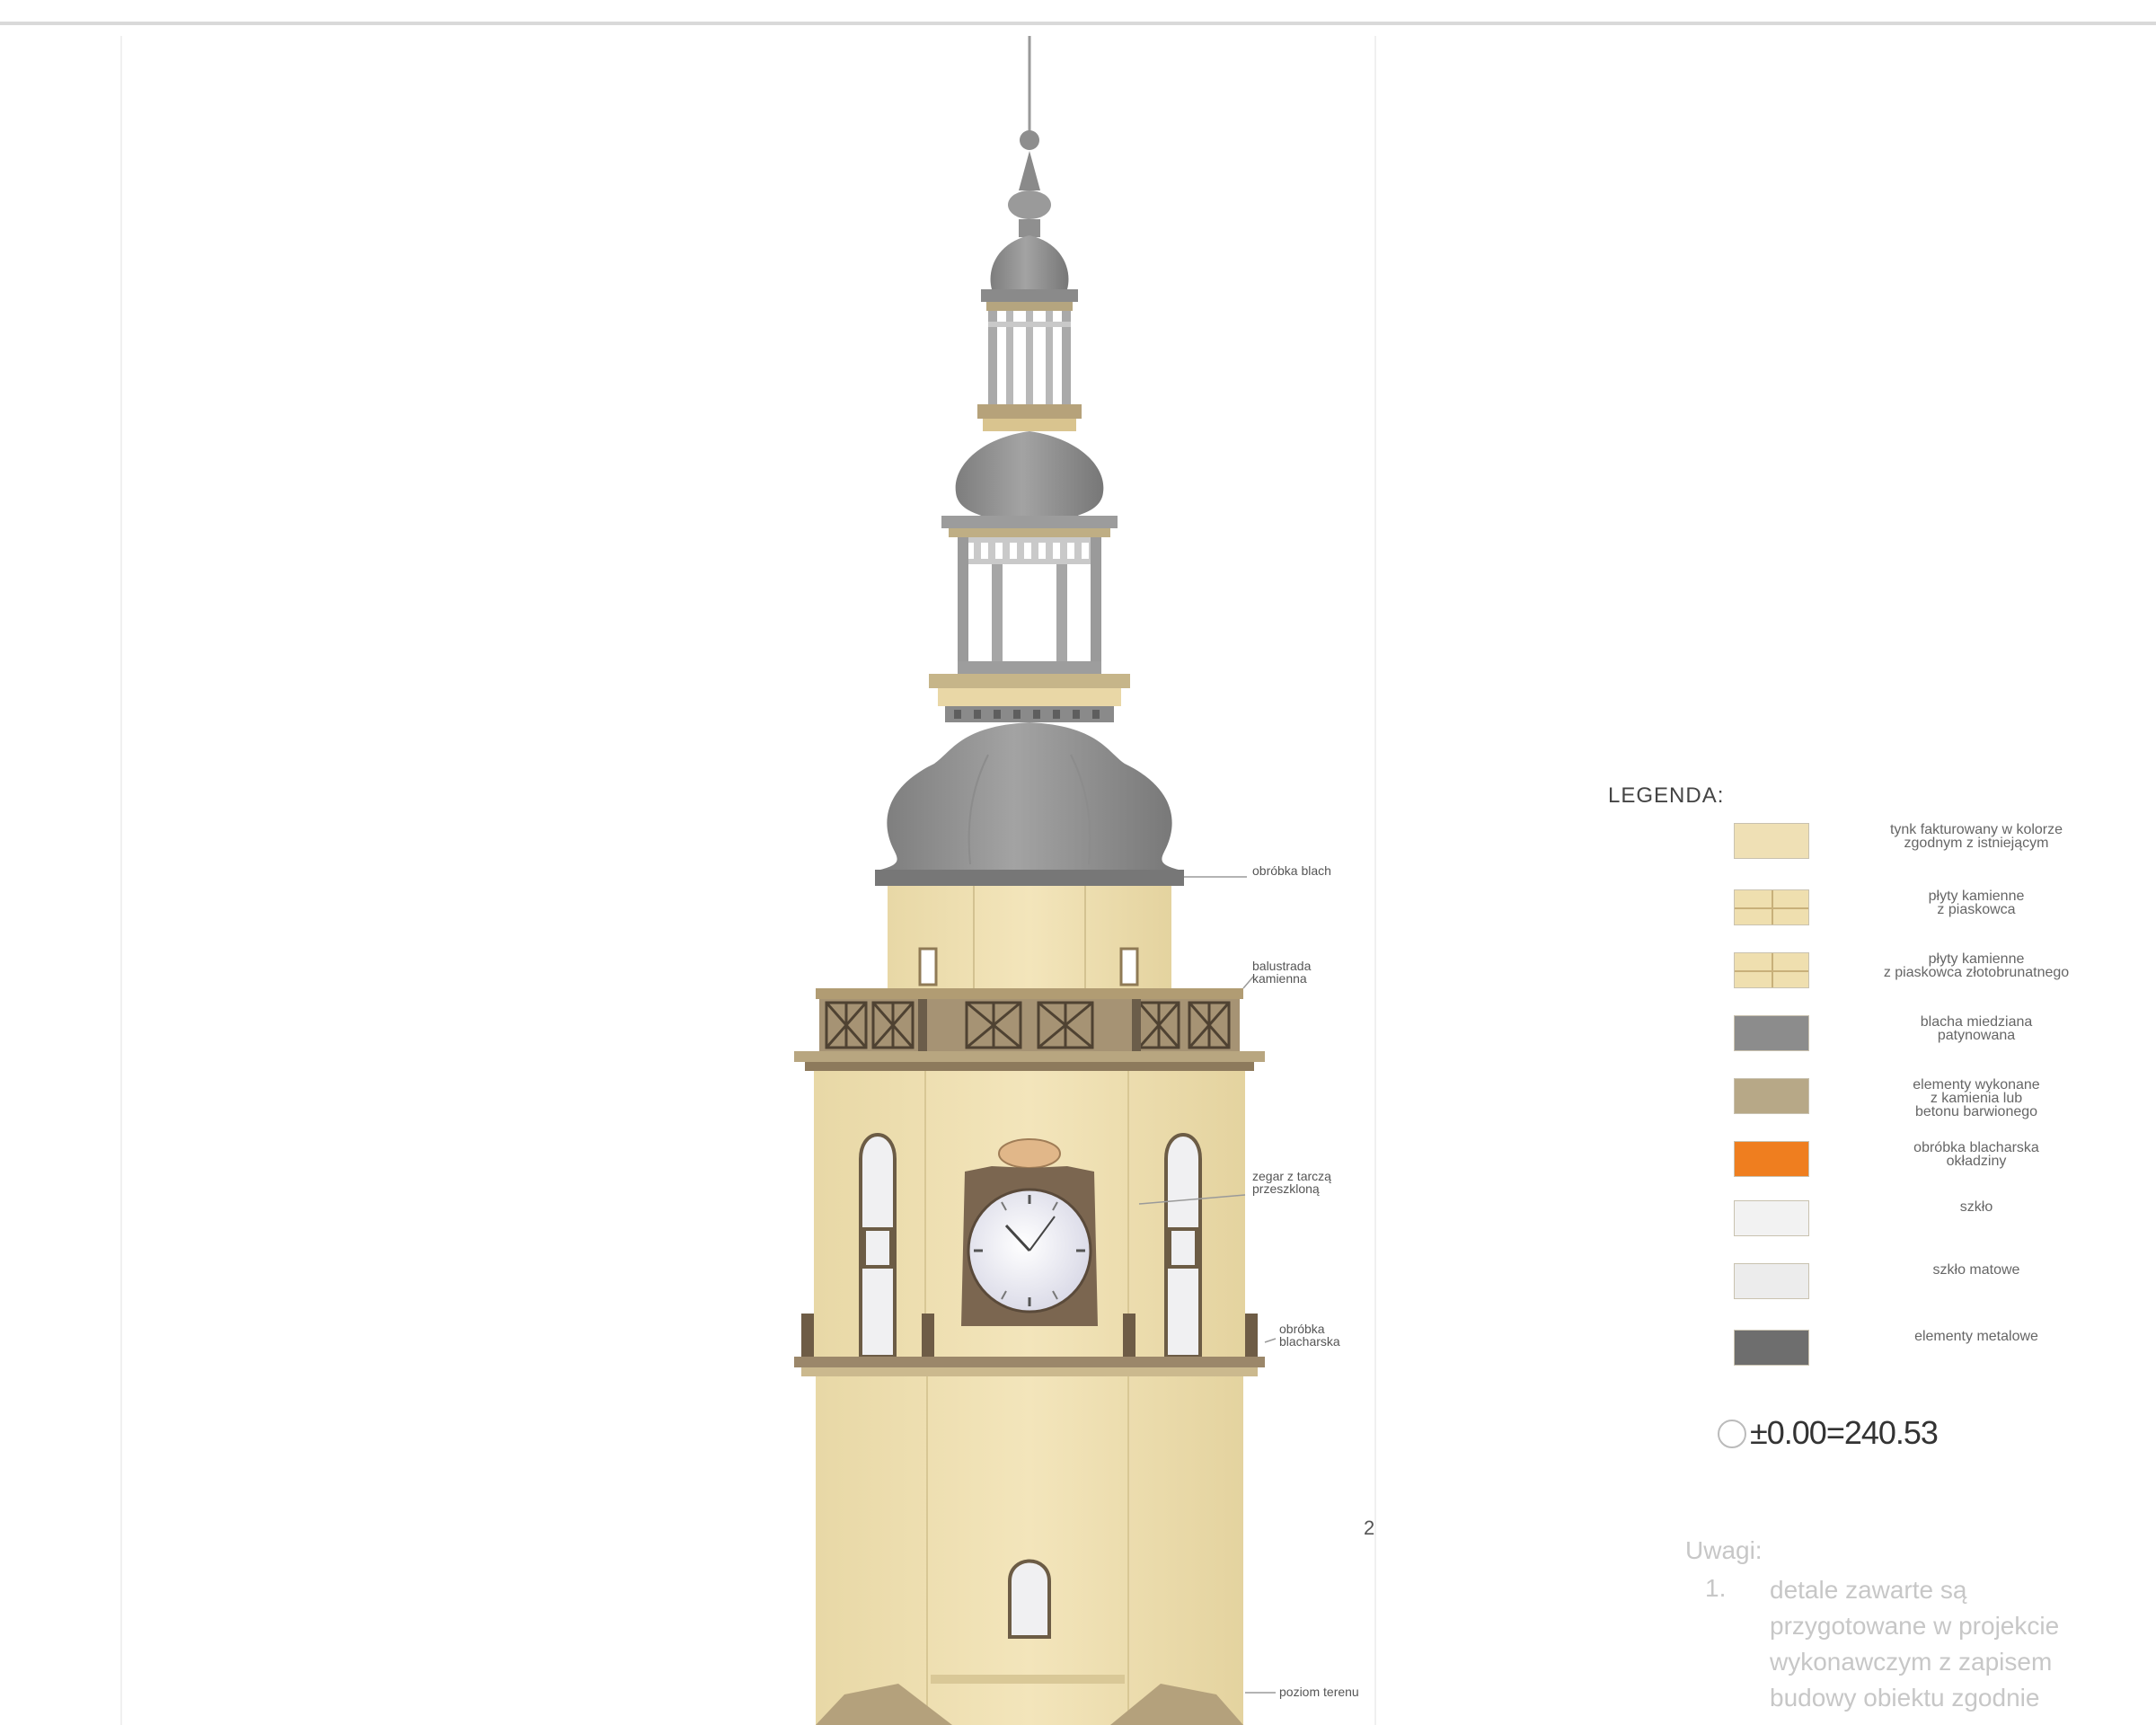  What do you see at coordinates (1976, 1336) in the screenshot?
I see `legend-label: elementy metalowe` at bounding box center [1976, 1336].